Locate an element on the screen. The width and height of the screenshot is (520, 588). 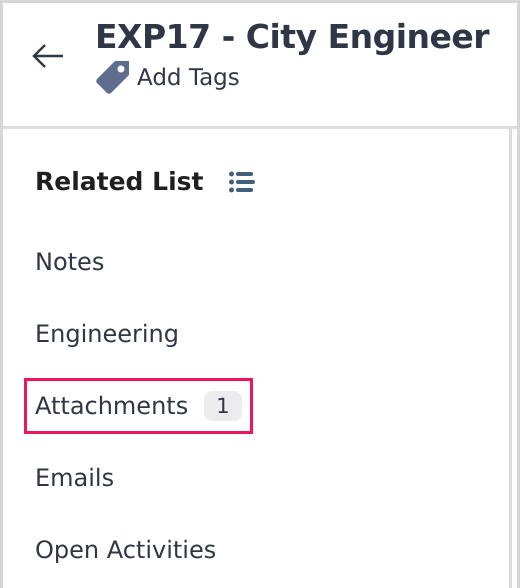
related-list-item: Notes is located at coordinates (69, 262).